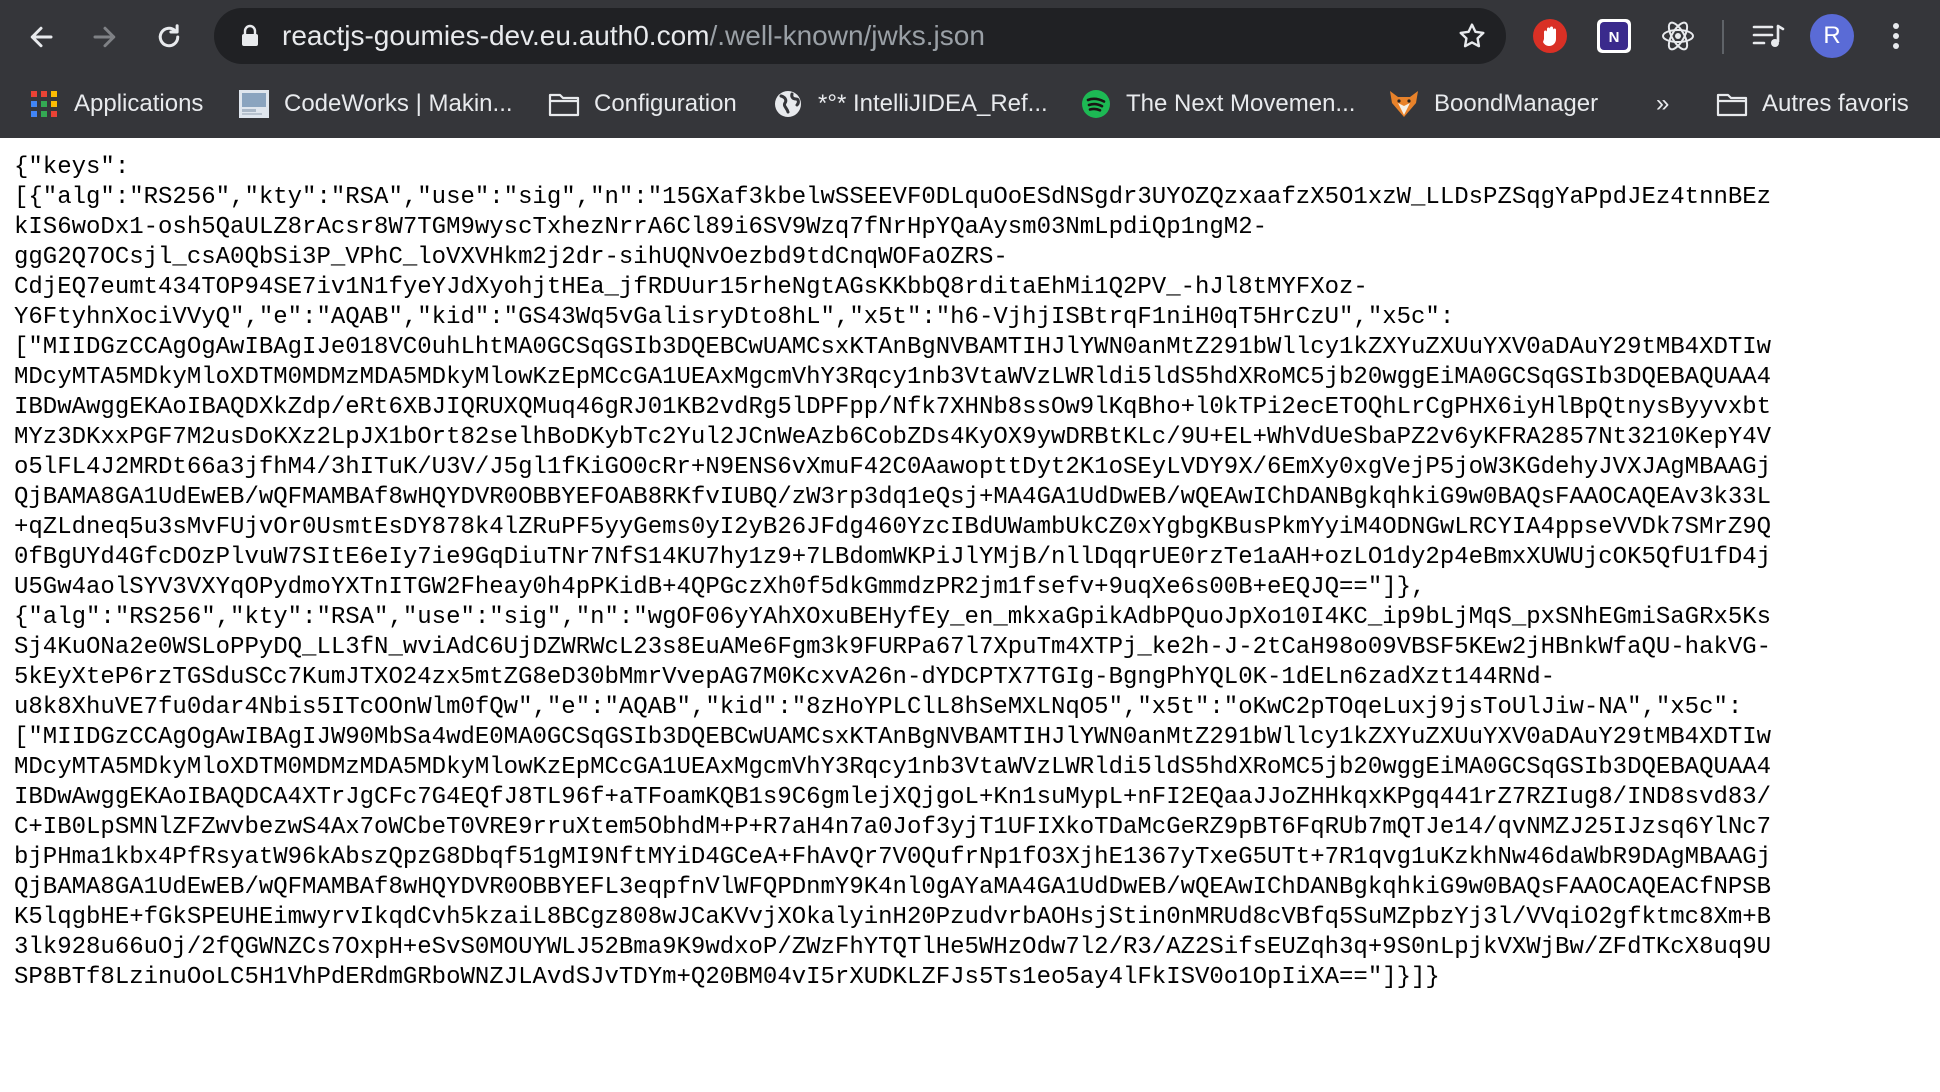  What do you see at coordinates (254, 104) in the screenshot?
I see `site-favicon` at bounding box center [254, 104].